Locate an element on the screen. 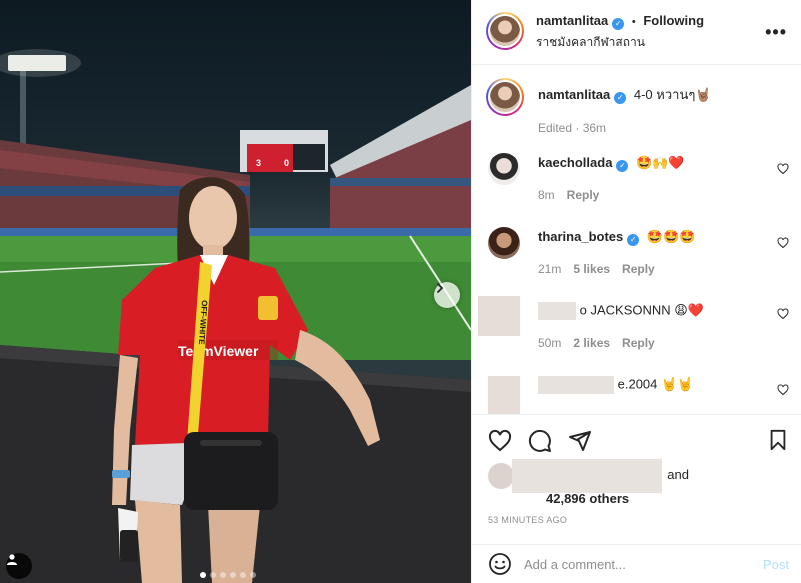 The image size is (801, 583). scoreboard-left: 3 is located at coordinates (258, 163).